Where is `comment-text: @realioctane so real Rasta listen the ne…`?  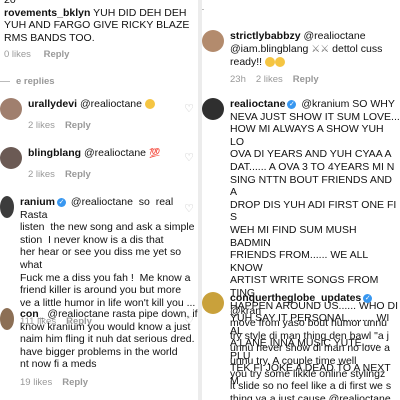 comment-text: @realioctane so real Rasta listen the ne… is located at coordinates (108, 252).